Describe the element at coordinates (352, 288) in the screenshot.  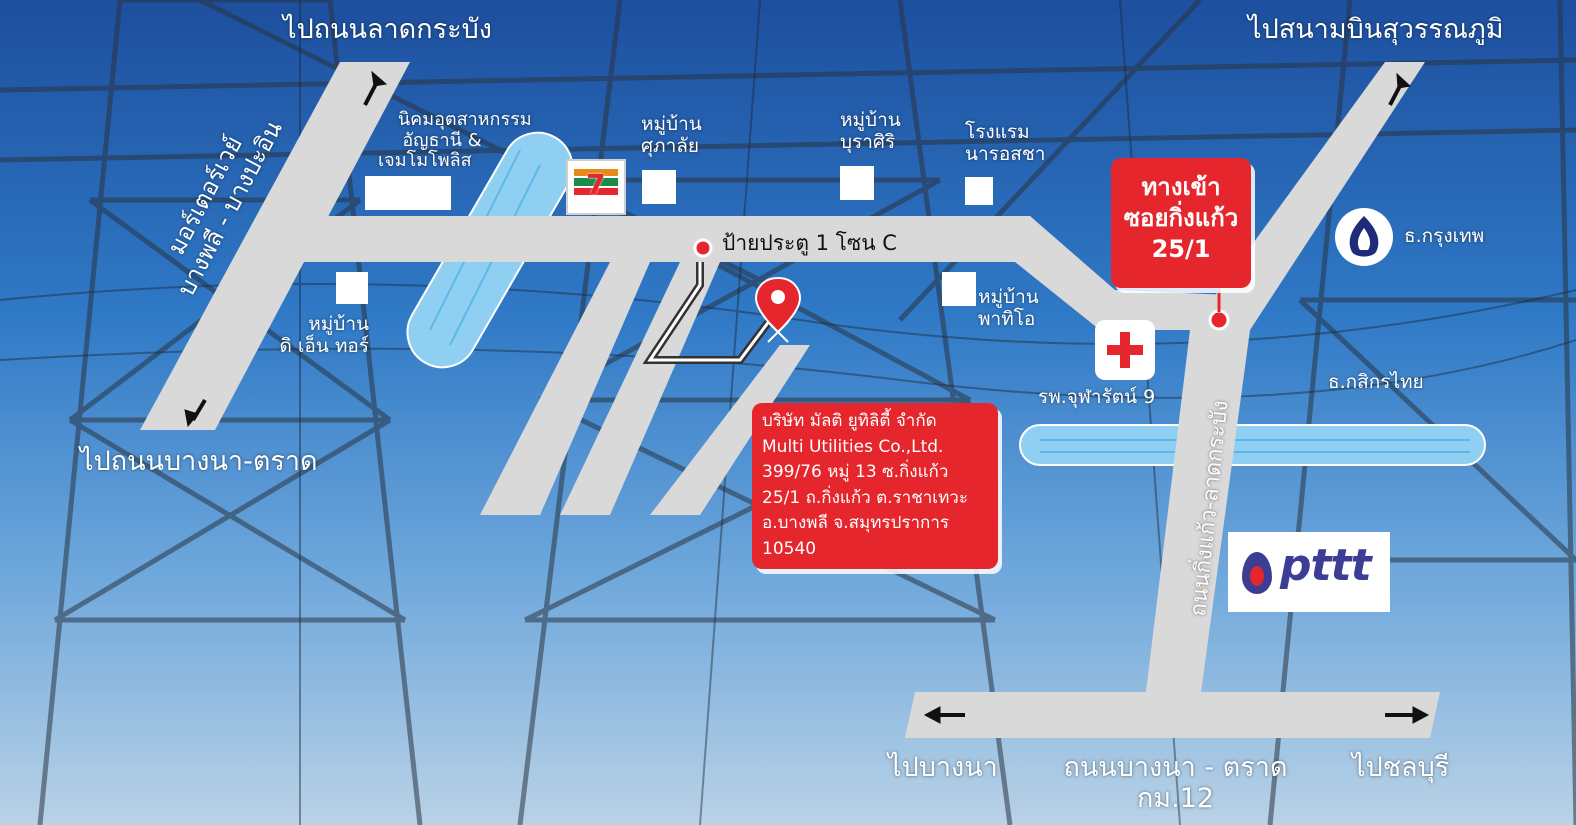
I see `village-dn-marker` at that location.